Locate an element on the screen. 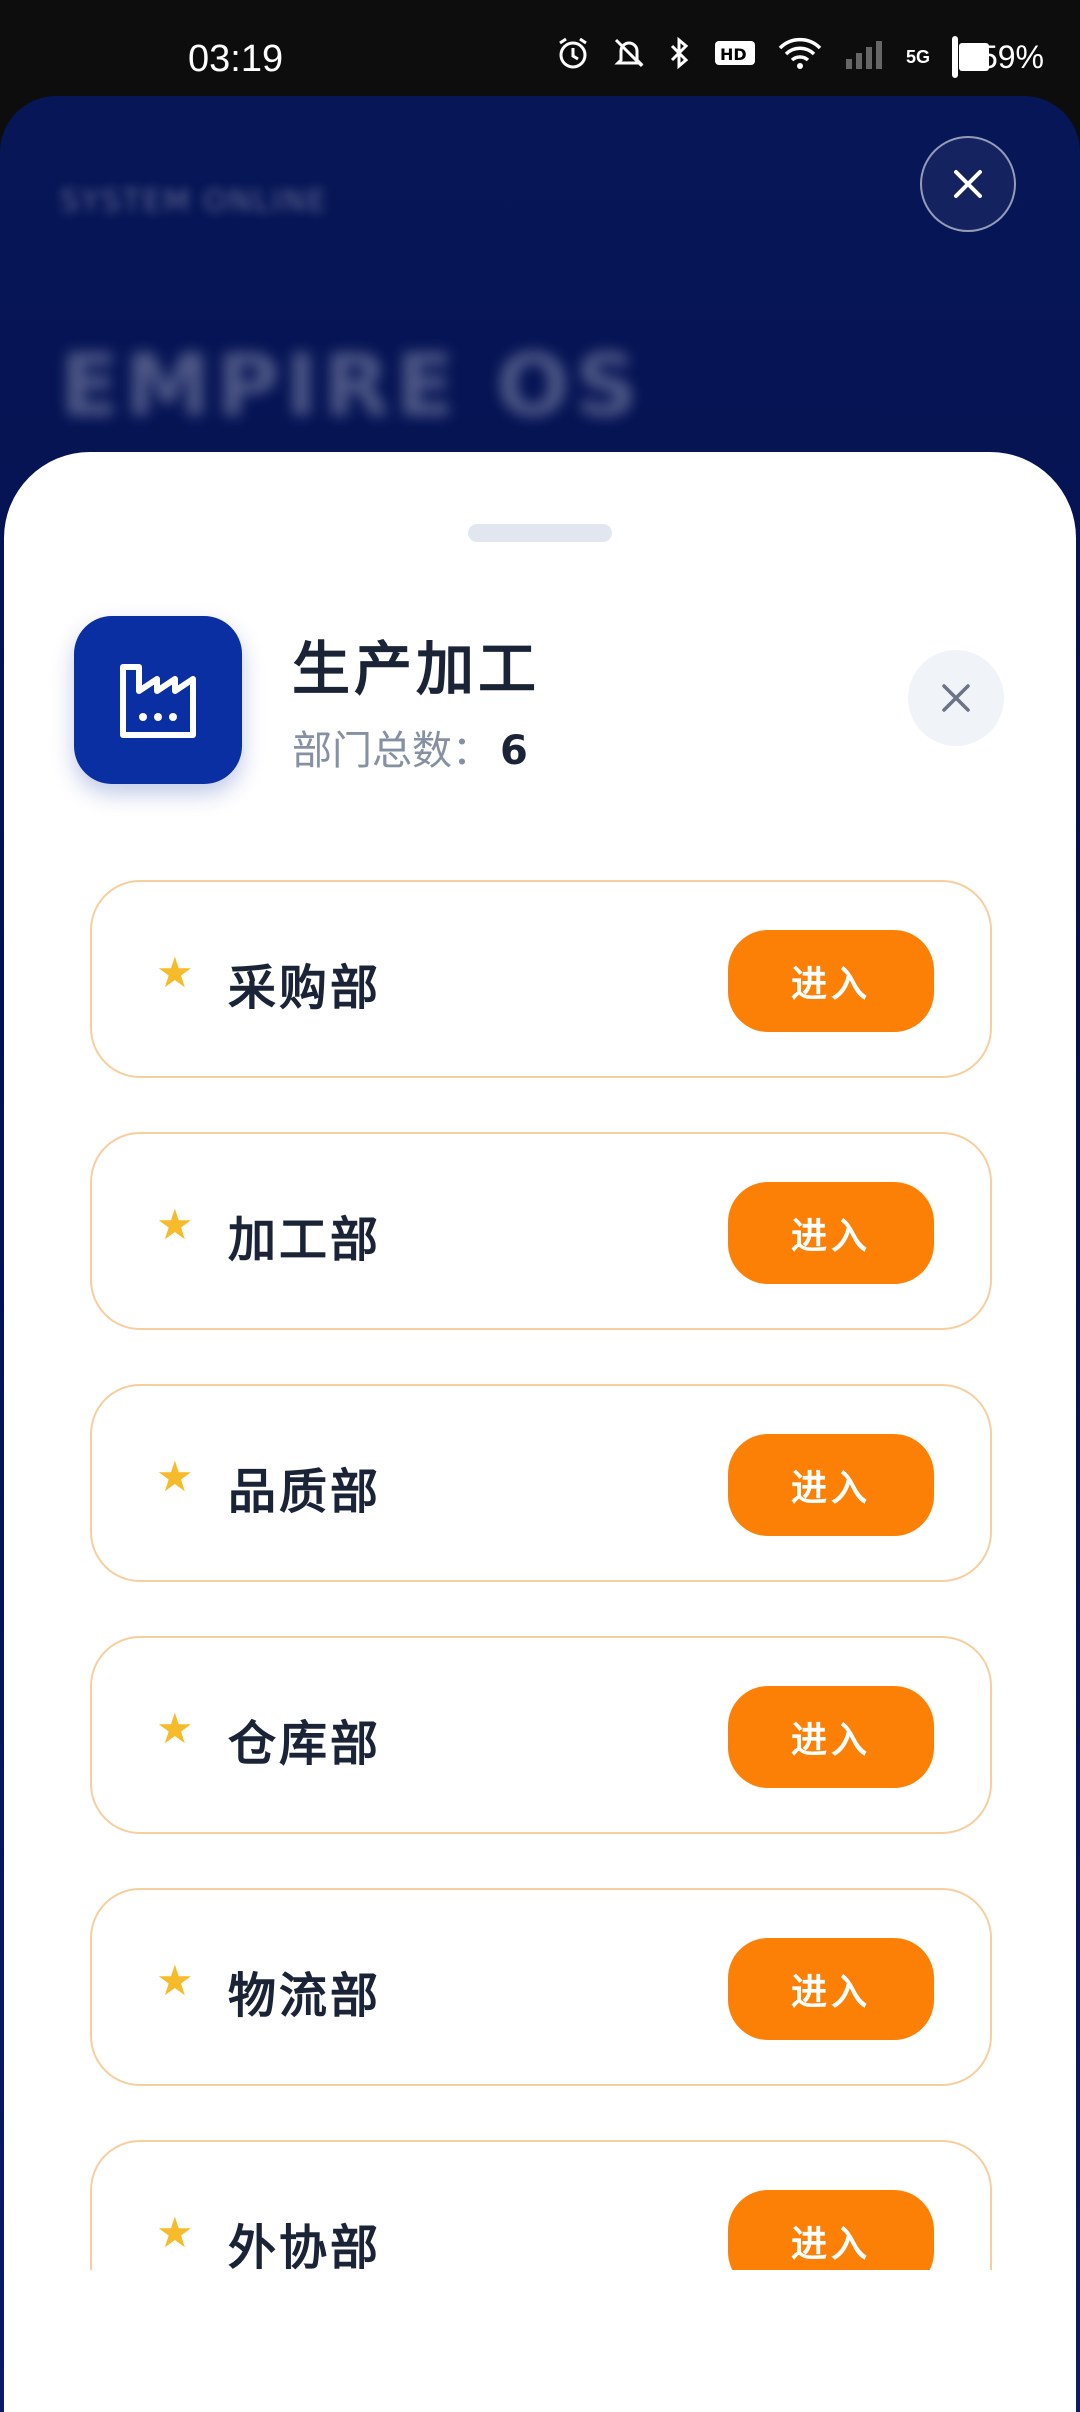 The width and height of the screenshot is (1080, 2412). department-item: ★ 外协部 进入 is located at coordinates (541, 2205).